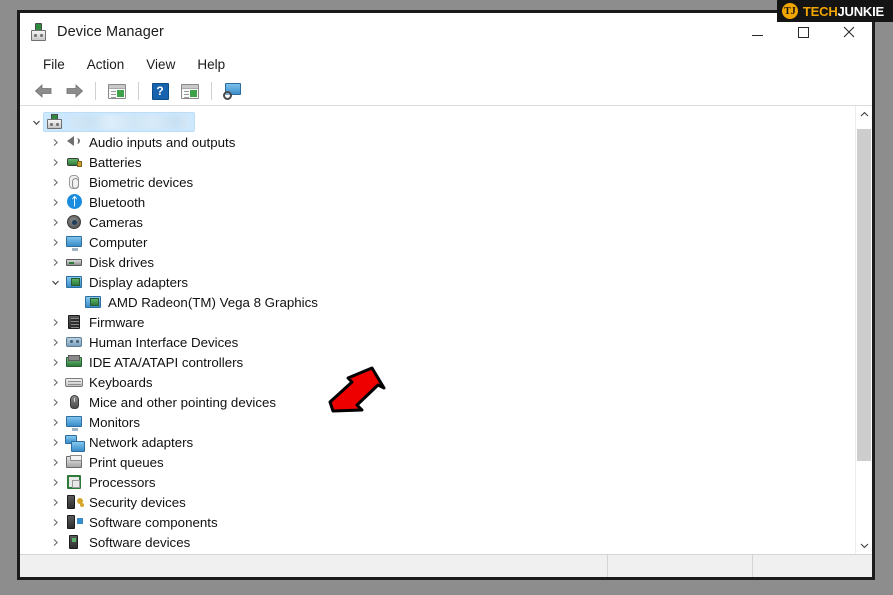 The width and height of the screenshot is (893, 595). What do you see at coordinates (437, 122) in the screenshot?
I see `tree-item-root-computer` at bounding box center [437, 122].